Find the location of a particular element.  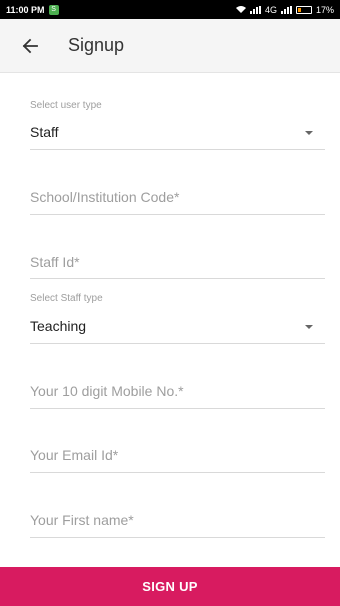

status-bar: 11:00 PM S 4G 17% is located at coordinates (170, 9).